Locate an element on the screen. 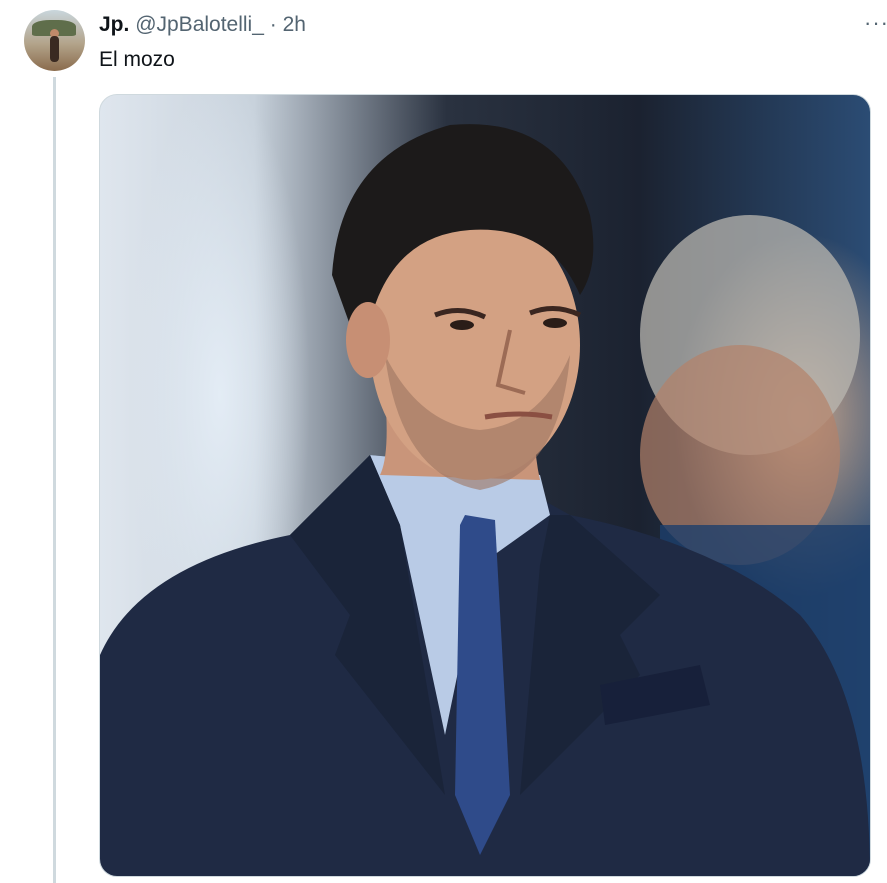  avatar is located at coordinates (54, 40).